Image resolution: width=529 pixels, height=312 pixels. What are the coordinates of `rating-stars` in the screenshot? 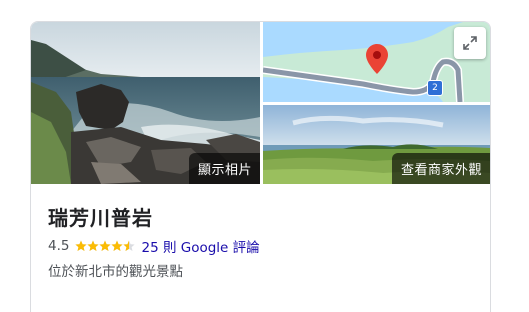 It's located at (105, 246).